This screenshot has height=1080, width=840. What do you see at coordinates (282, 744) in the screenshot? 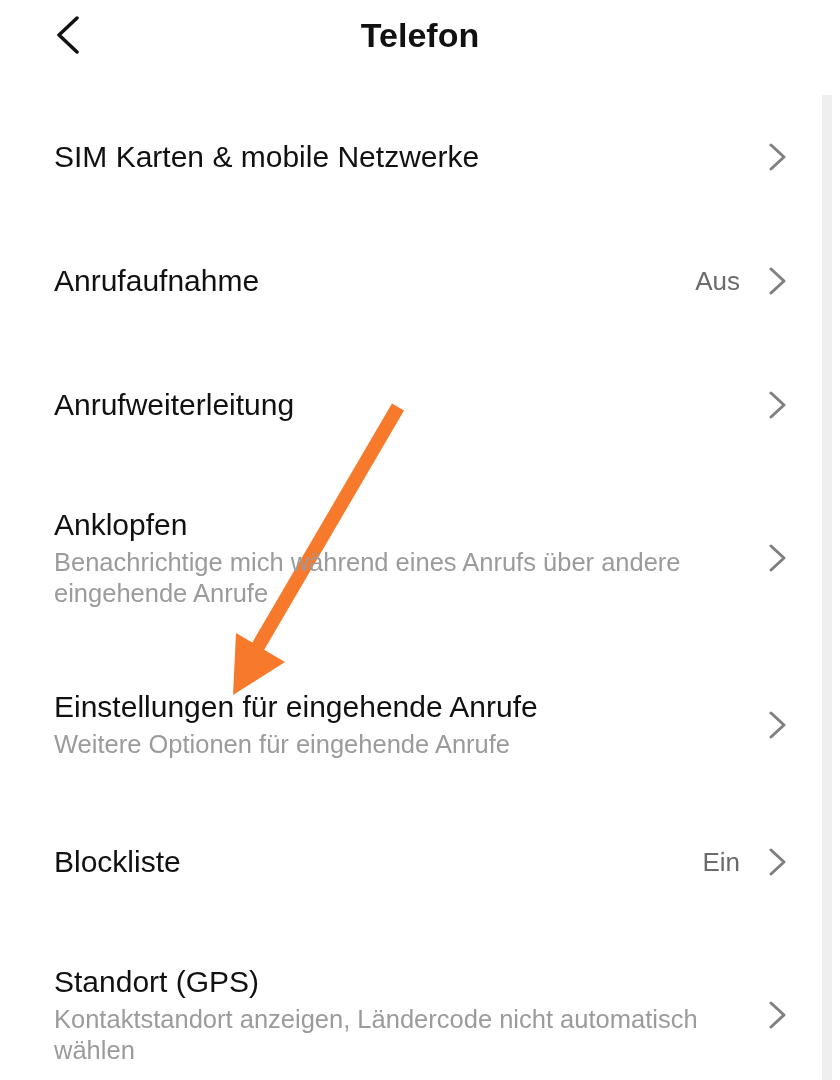
I see `item-description: Weitere Optionen für eingehende Anrufe` at bounding box center [282, 744].